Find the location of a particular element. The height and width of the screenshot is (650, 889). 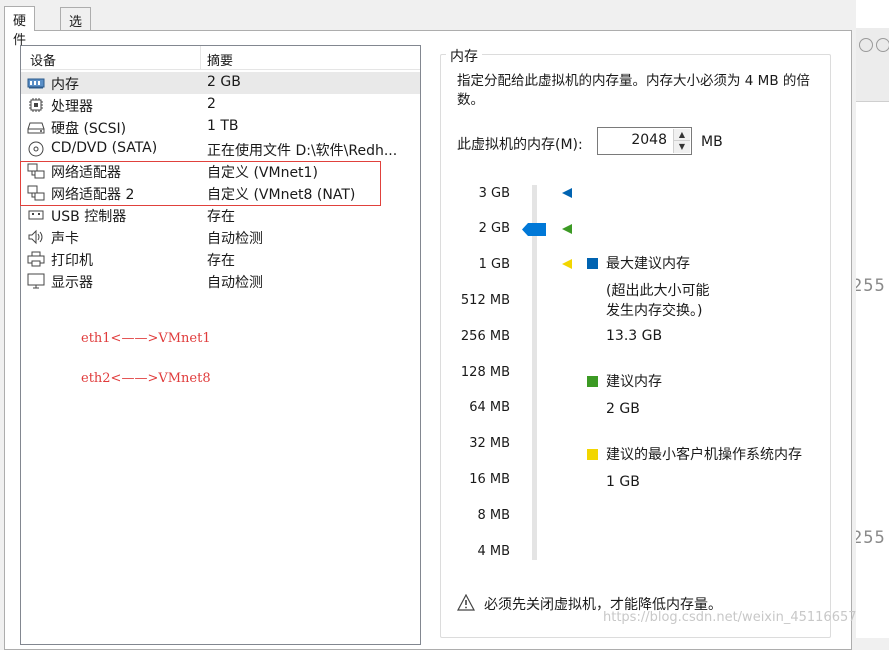

device-row-printer: 打印机 存在 is located at coordinates (220, 259).